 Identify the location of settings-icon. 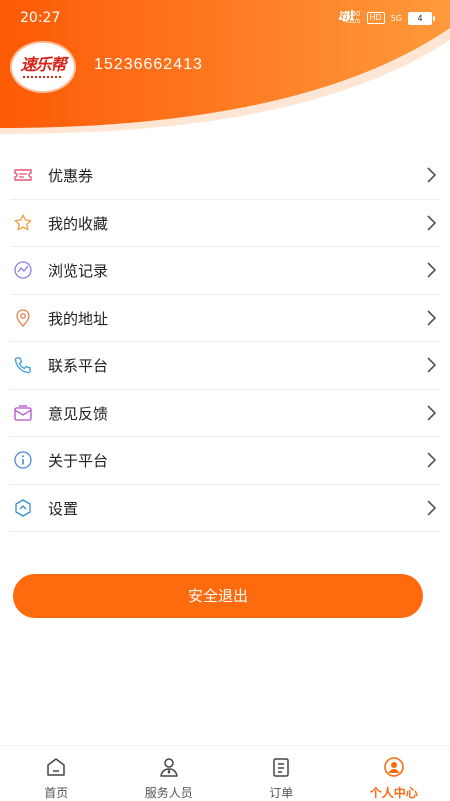
(23, 508).